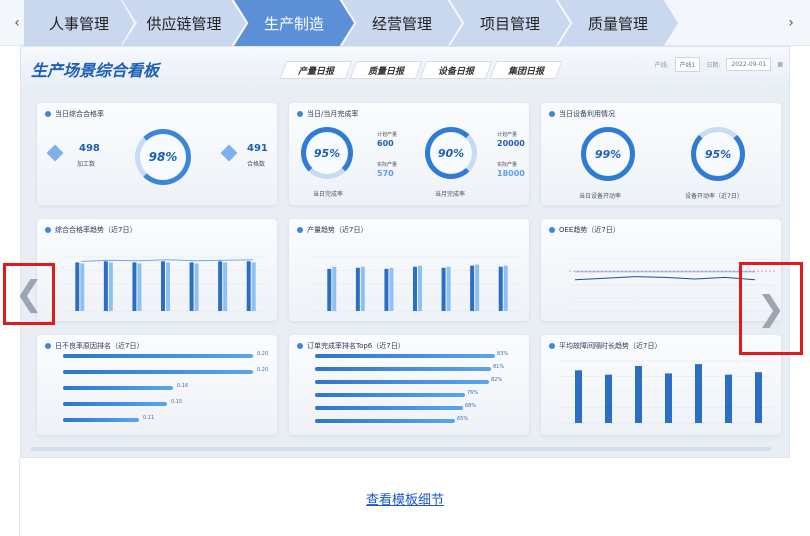 The width and height of the screenshot is (810, 536). Describe the element at coordinates (160, 404) in the screenshot. I see `defect-row: 0.15` at that location.